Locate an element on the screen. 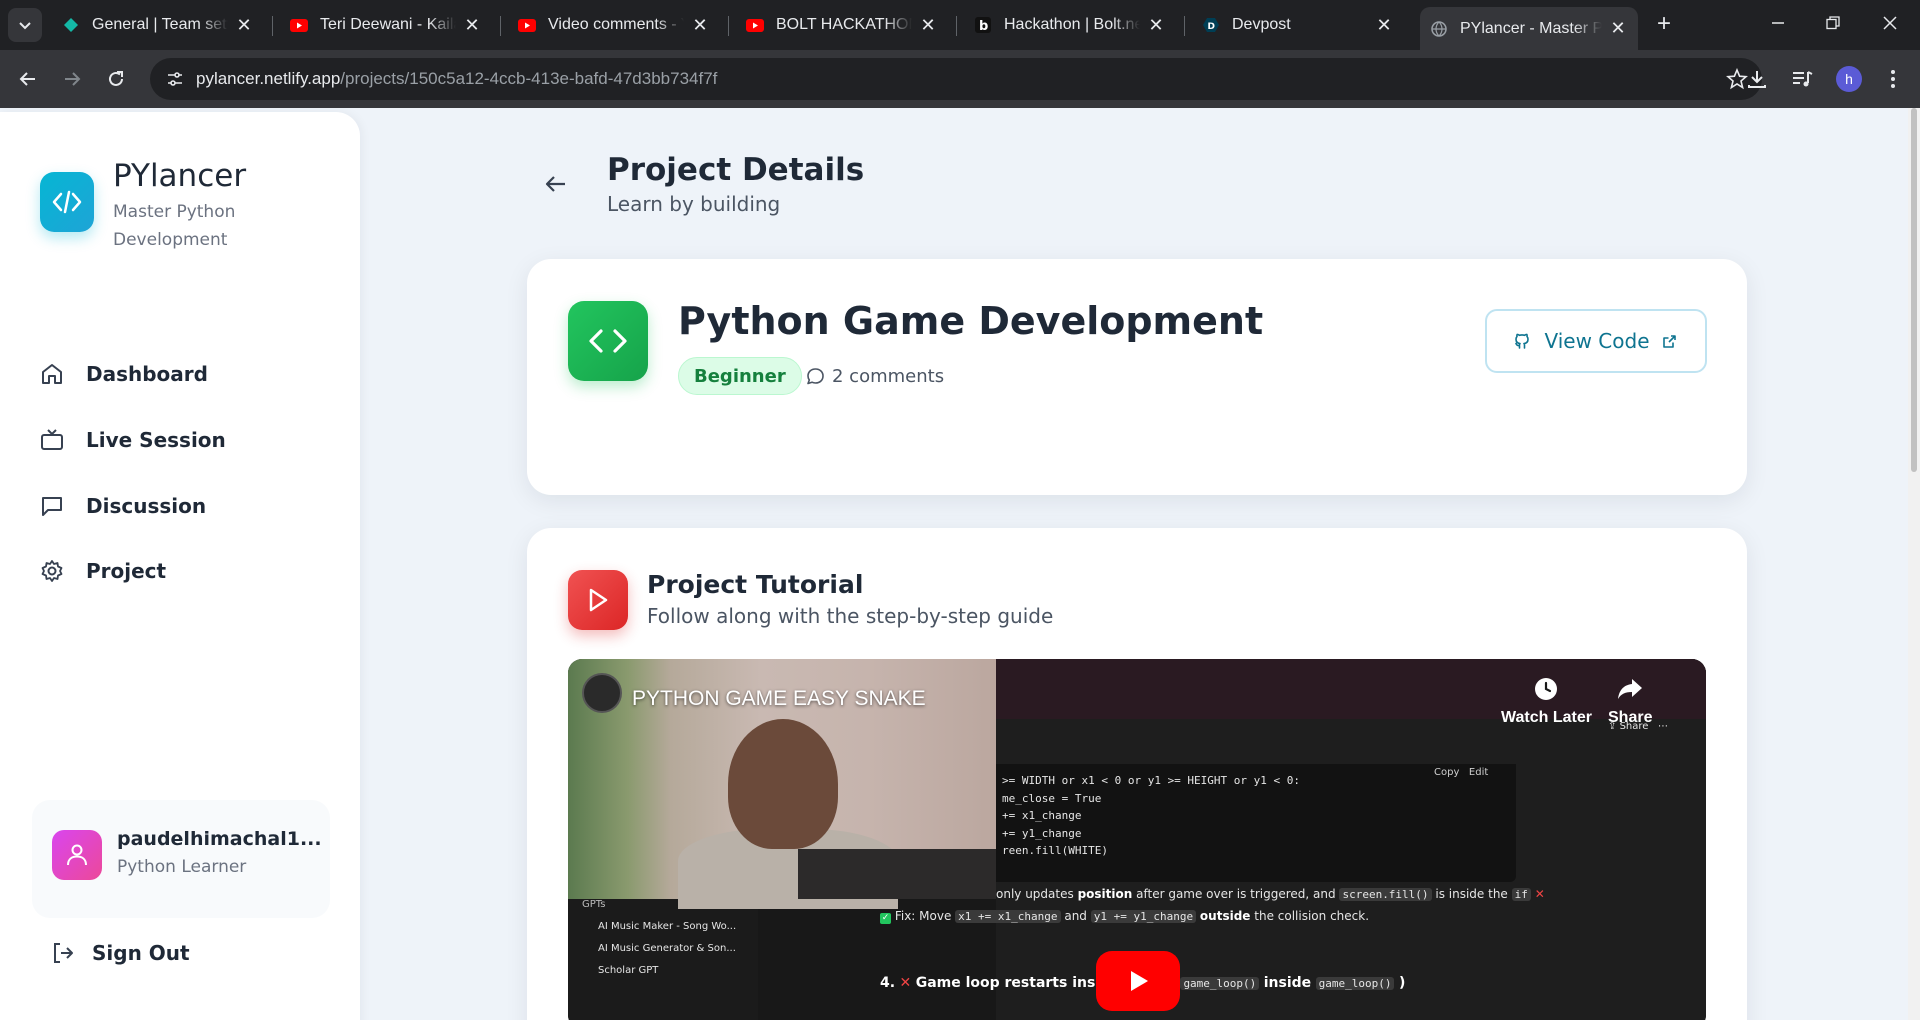 The height and width of the screenshot is (1020, 1920). chevron-down-icon is located at coordinates (25, 26).